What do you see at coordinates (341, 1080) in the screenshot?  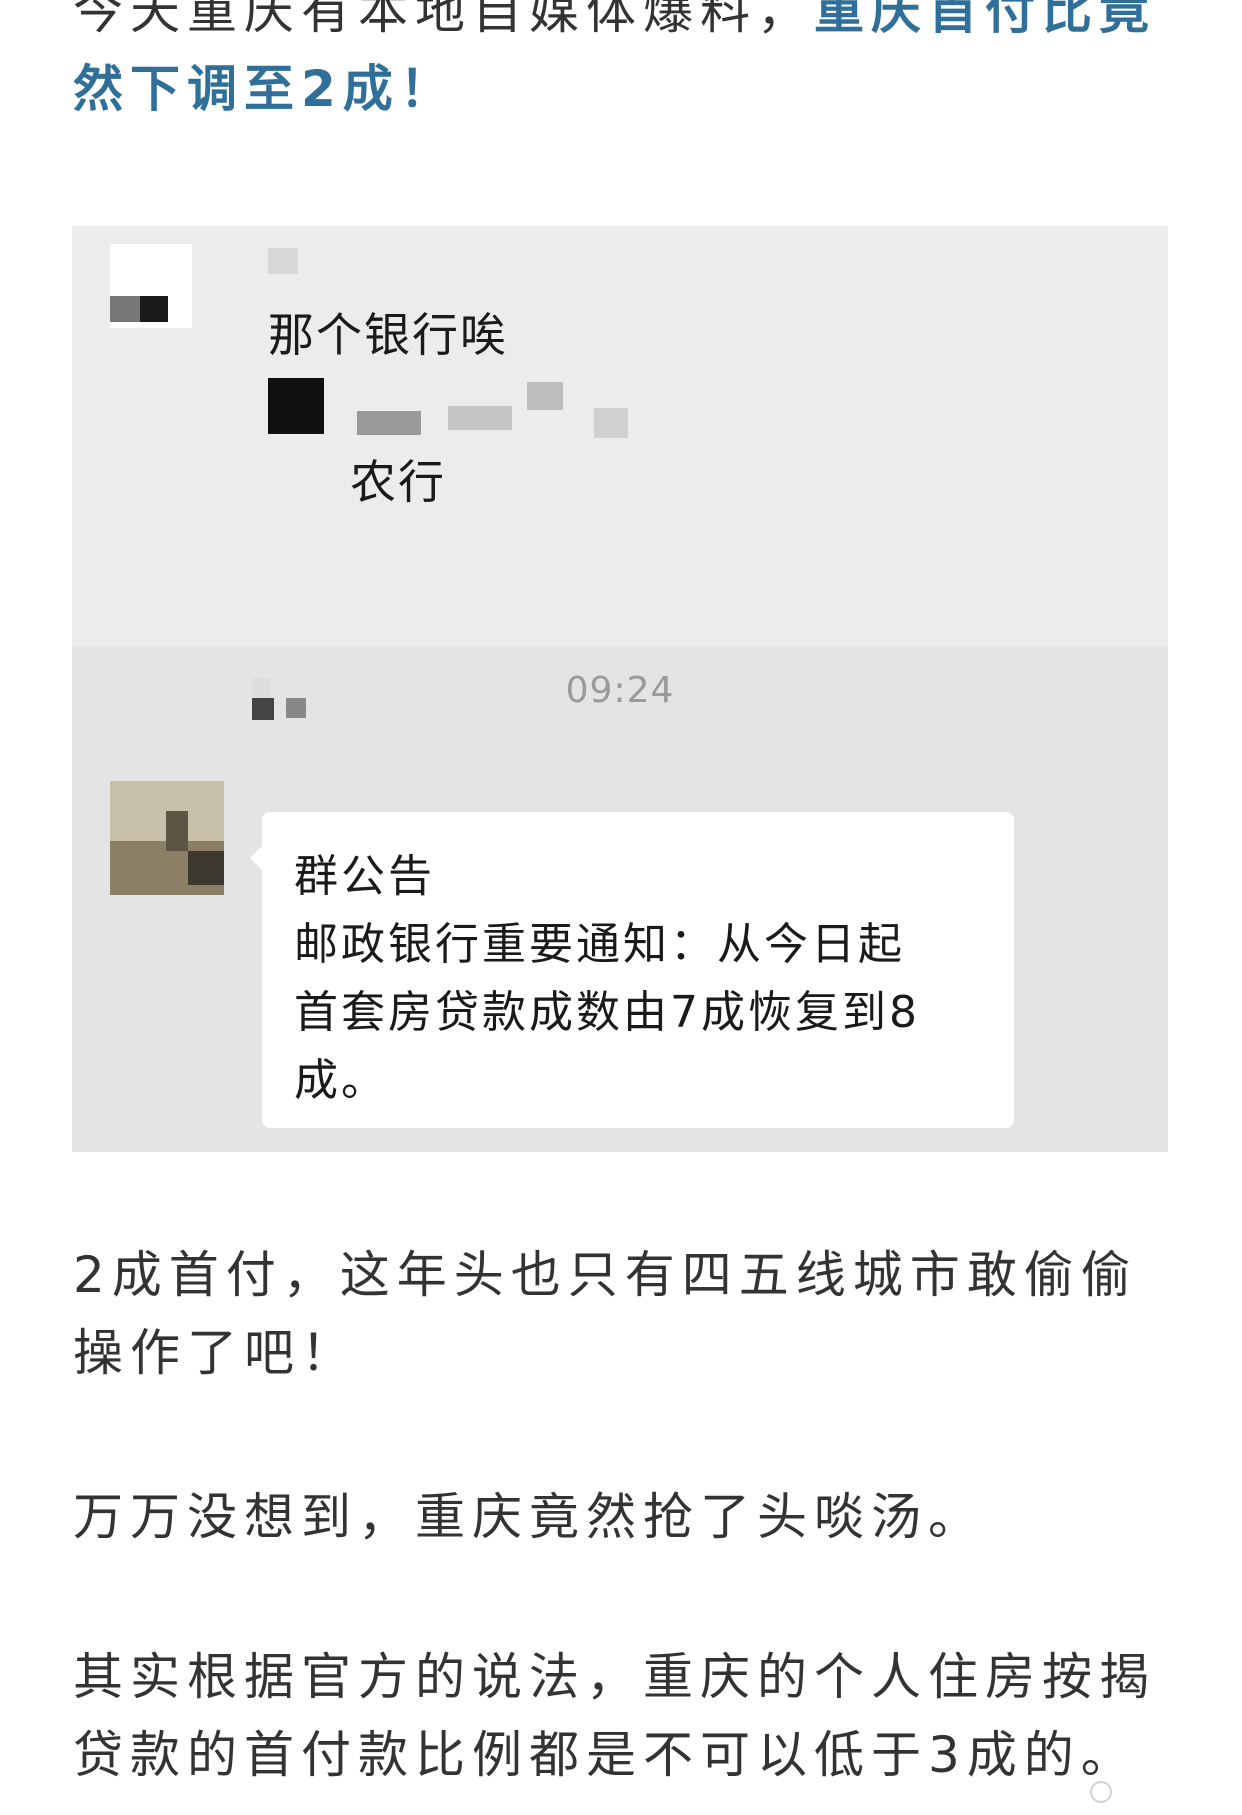 I see `announcement-line: 成。` at bounding box center [341, 1080].